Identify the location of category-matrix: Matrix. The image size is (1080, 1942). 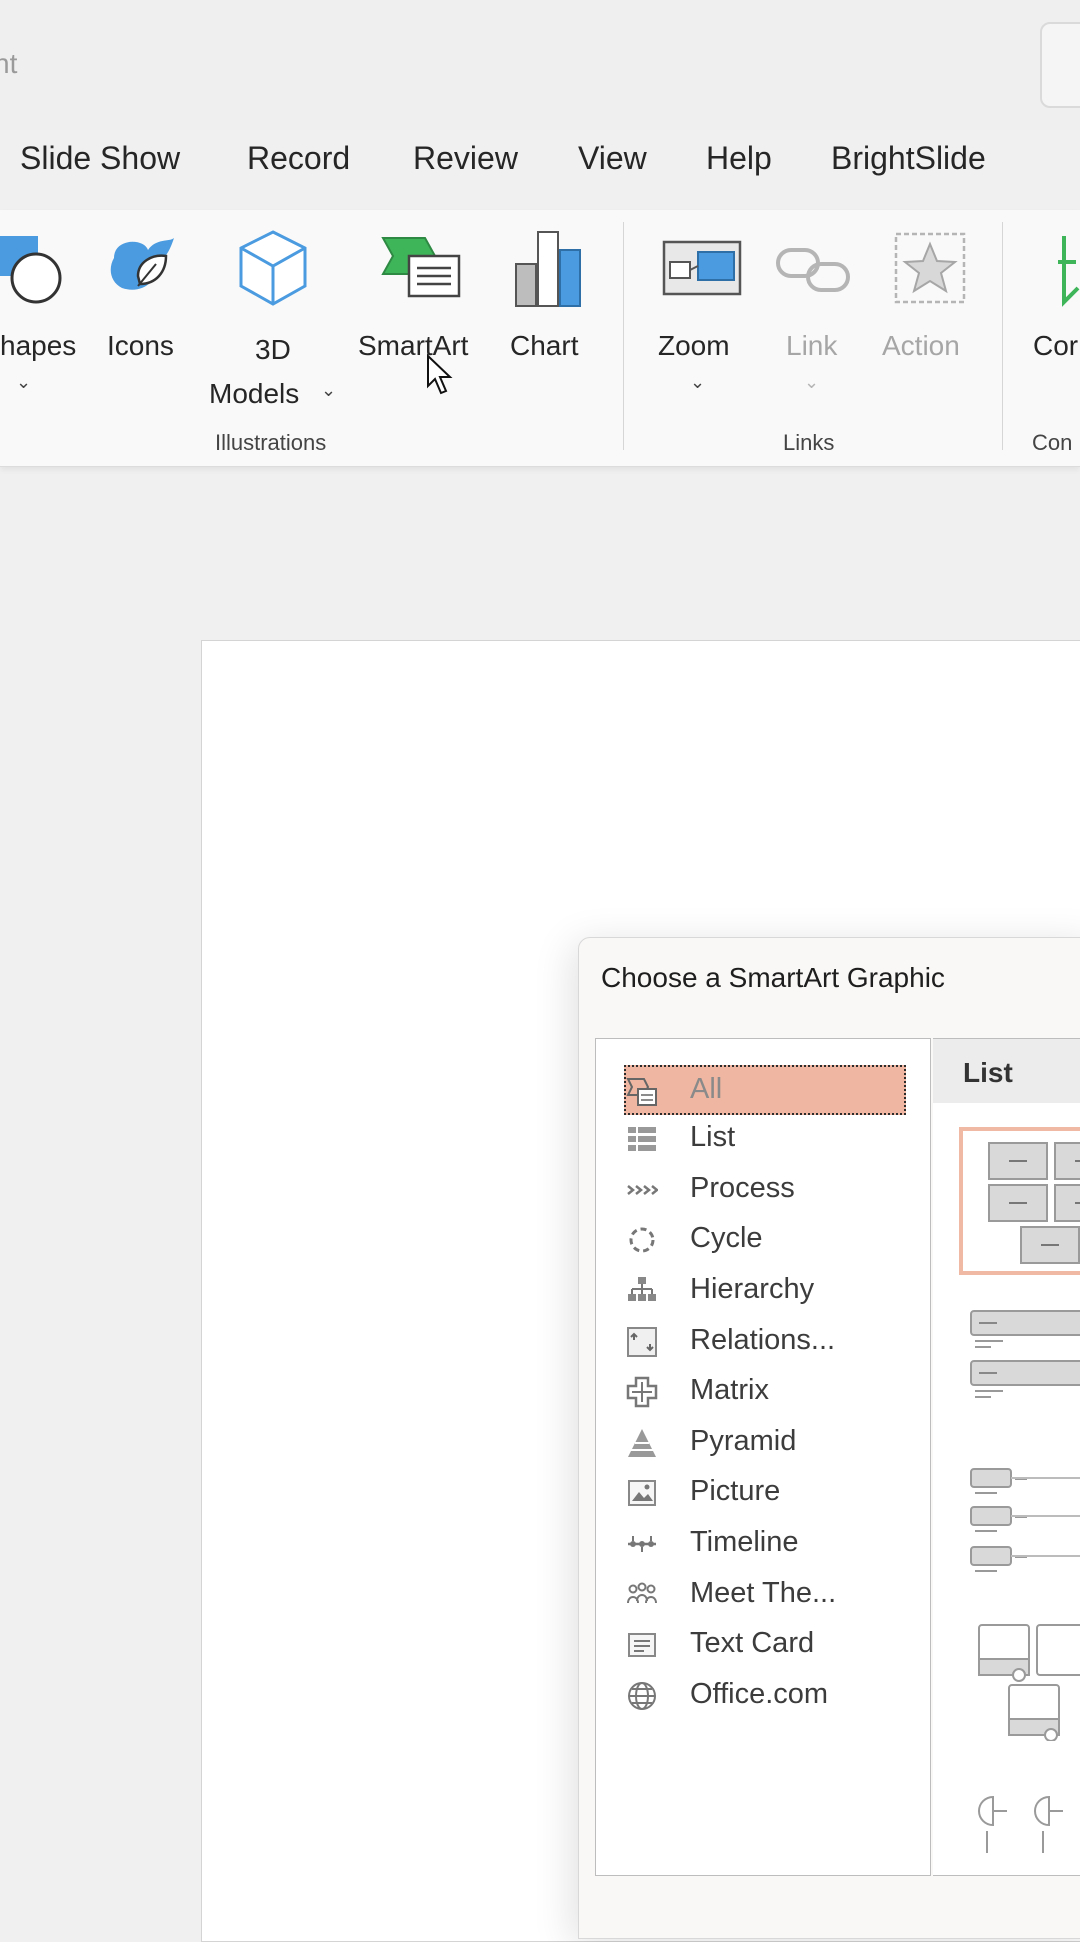
(766, 1391).